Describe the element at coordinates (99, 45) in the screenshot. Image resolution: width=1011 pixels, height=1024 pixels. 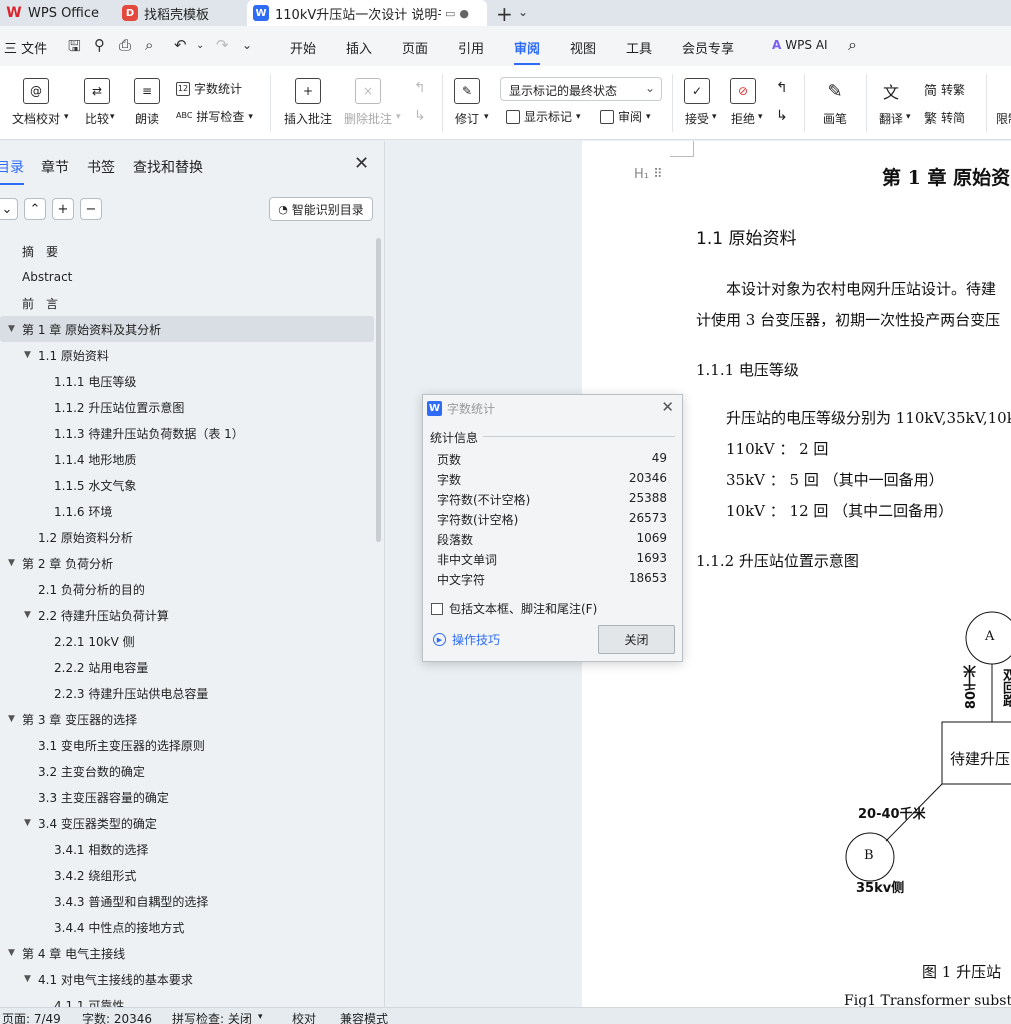
I see `link-icon: ⚲` at that location.